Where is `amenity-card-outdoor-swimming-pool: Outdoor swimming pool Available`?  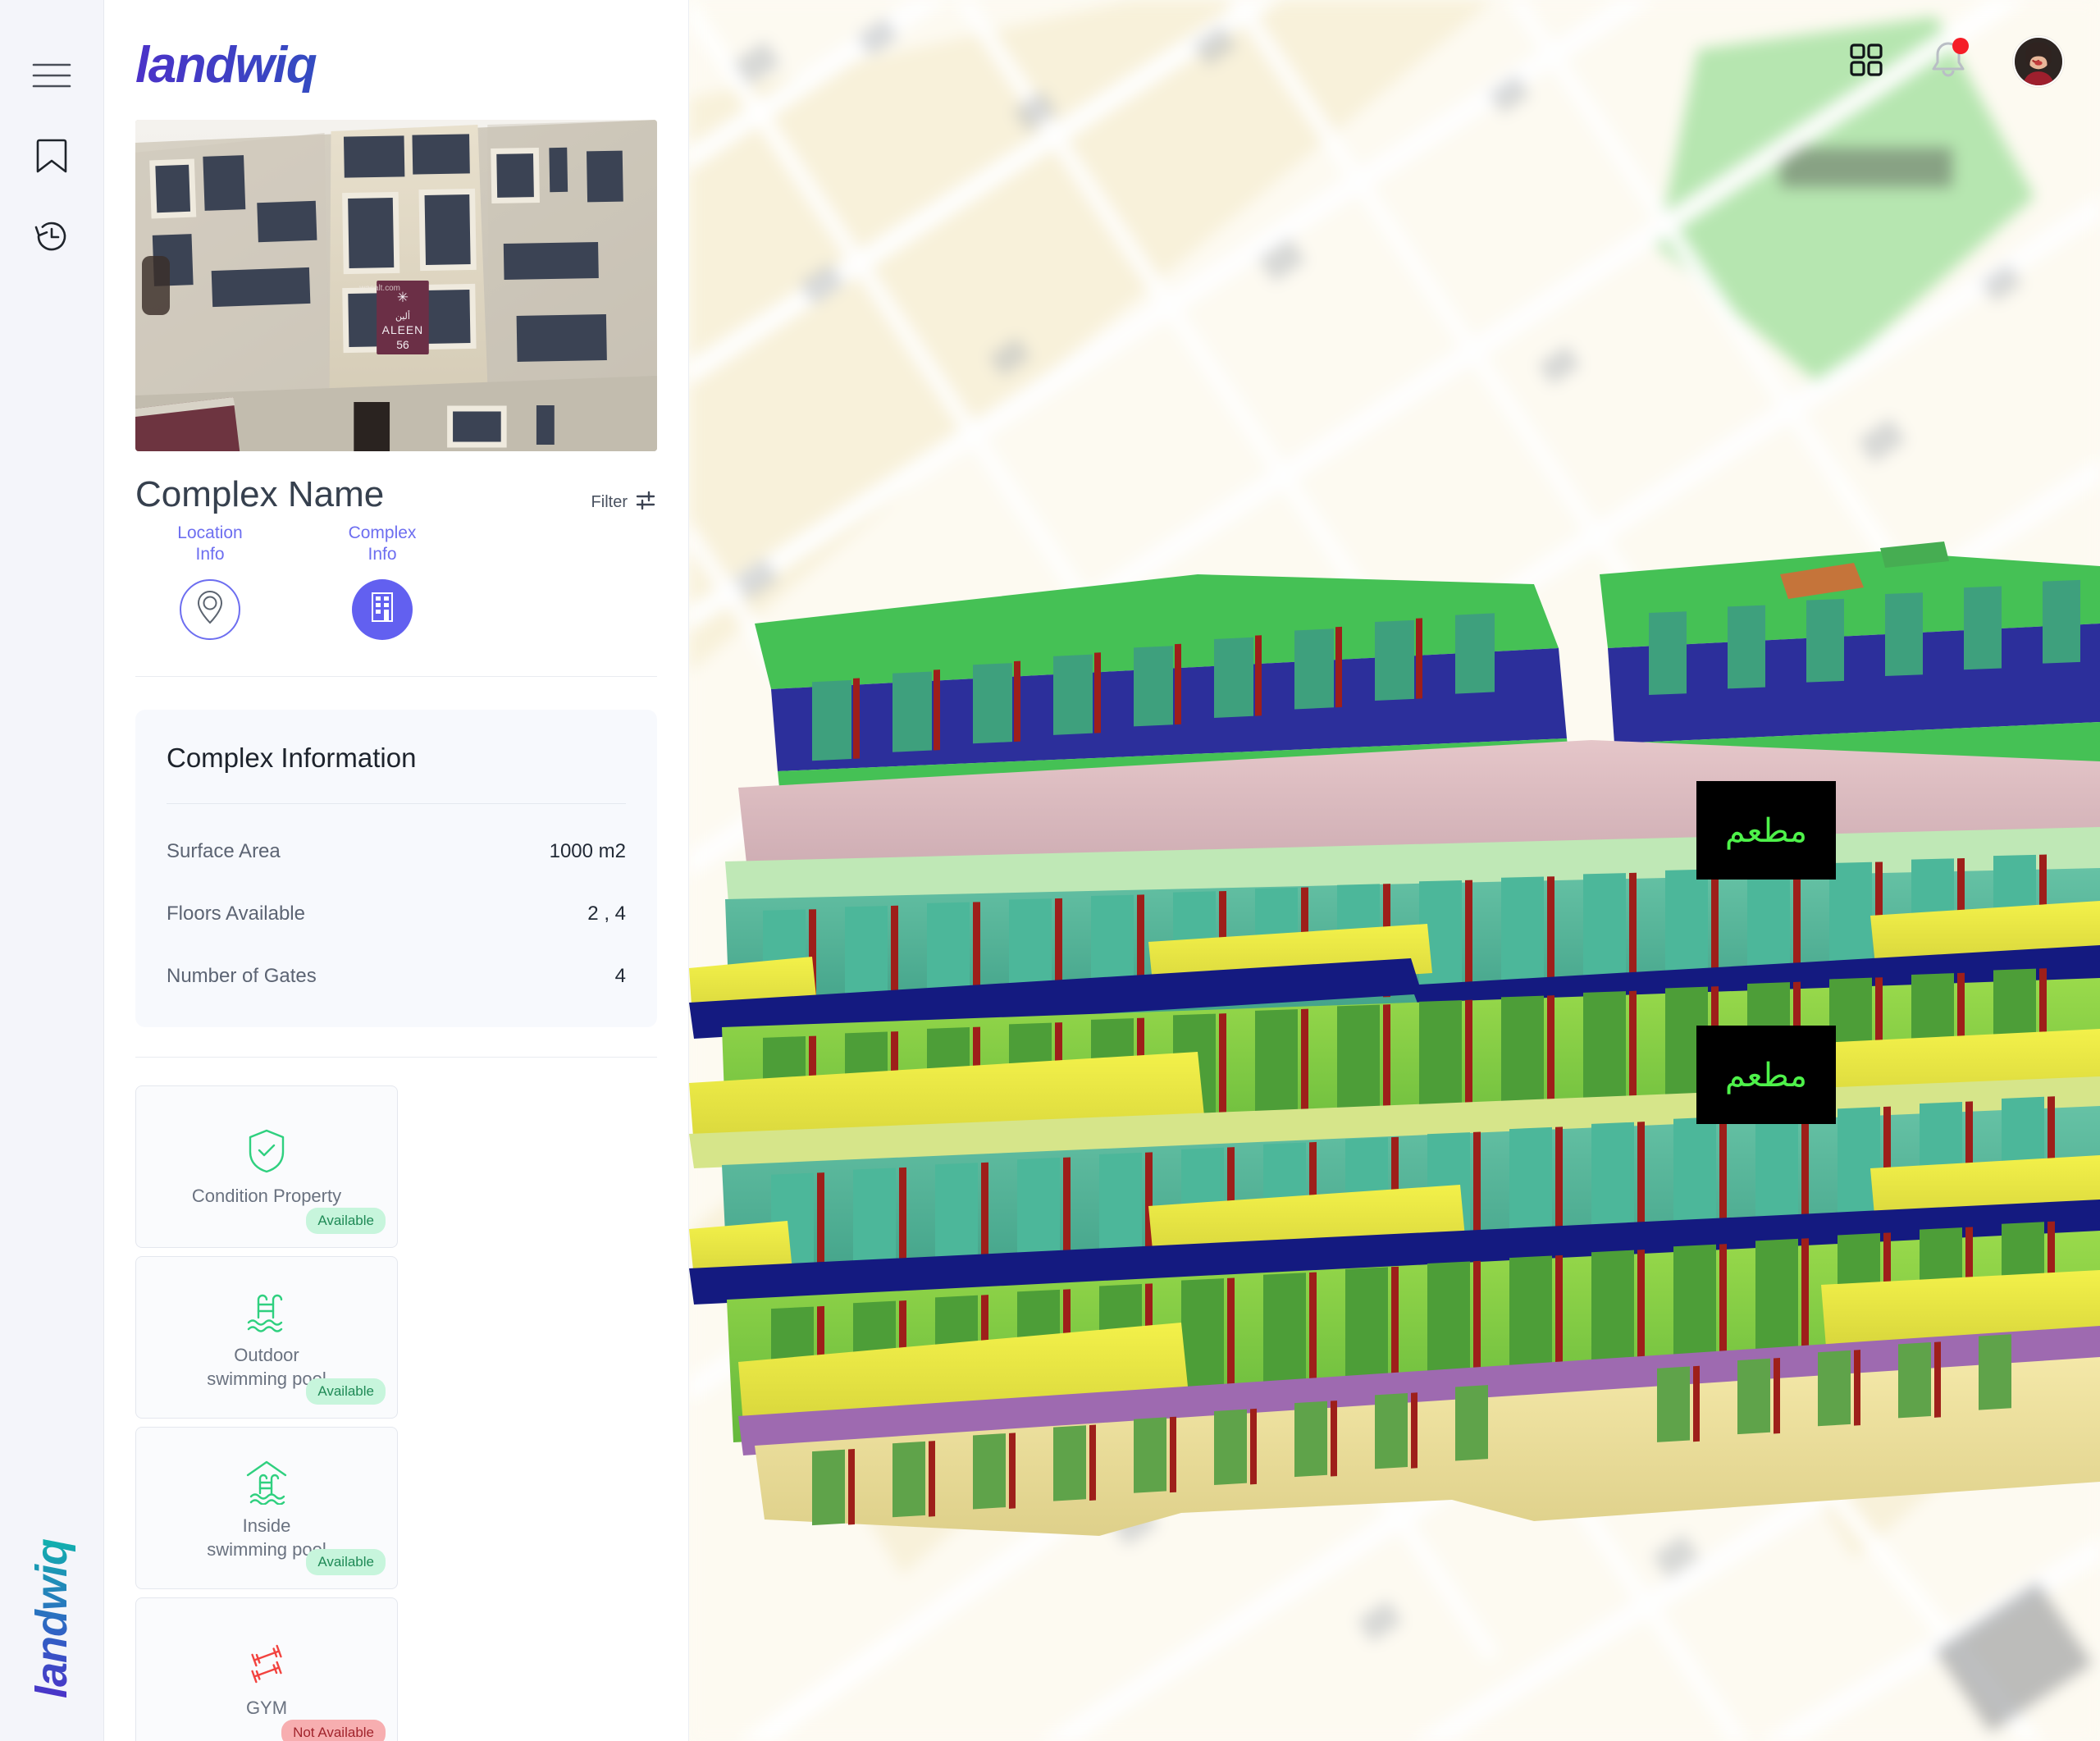
amenity-card-outdoor-swimming-pool: Outdoor swimming pool Available is located at coordinates (267, 1337).